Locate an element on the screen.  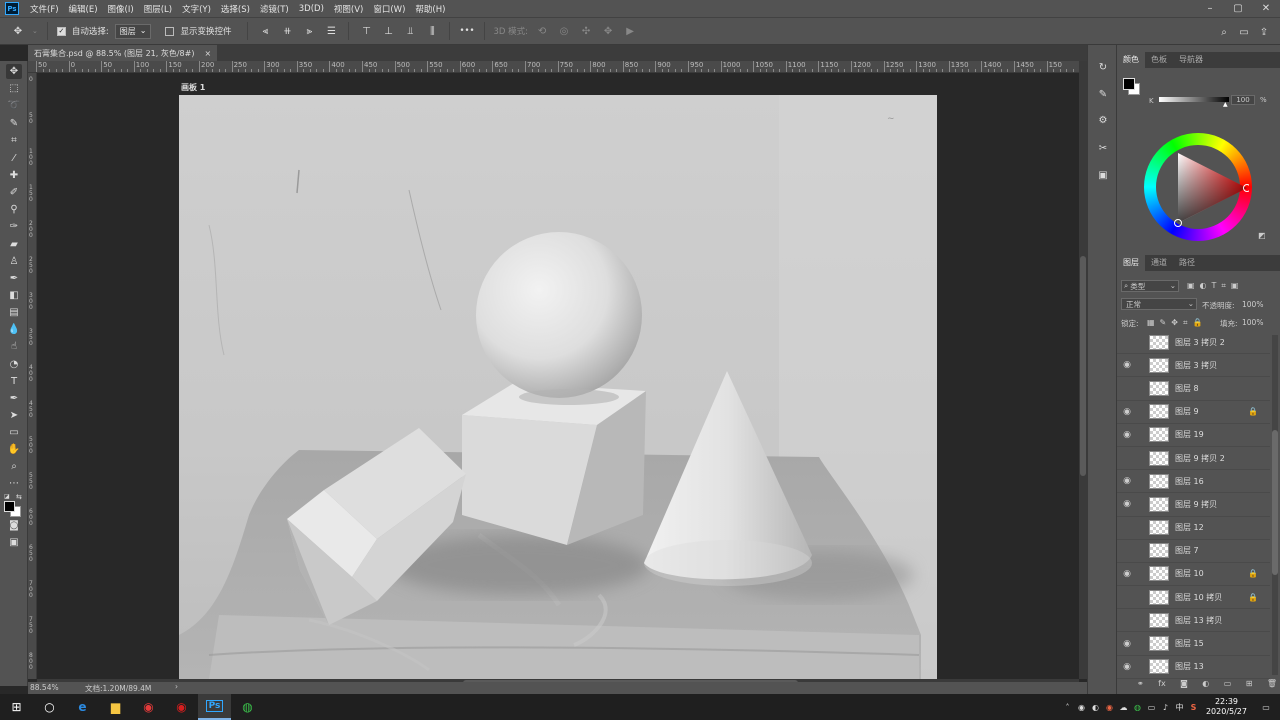
brush-tool-icon: ✐ is located at coordinates (14, 192).